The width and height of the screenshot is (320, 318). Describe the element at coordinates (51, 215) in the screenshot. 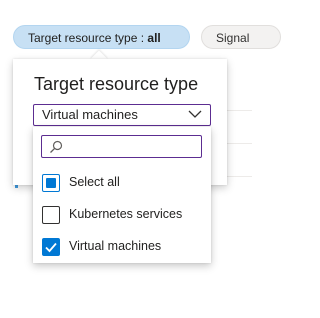

I see `checkbox-unchecked` at that location.